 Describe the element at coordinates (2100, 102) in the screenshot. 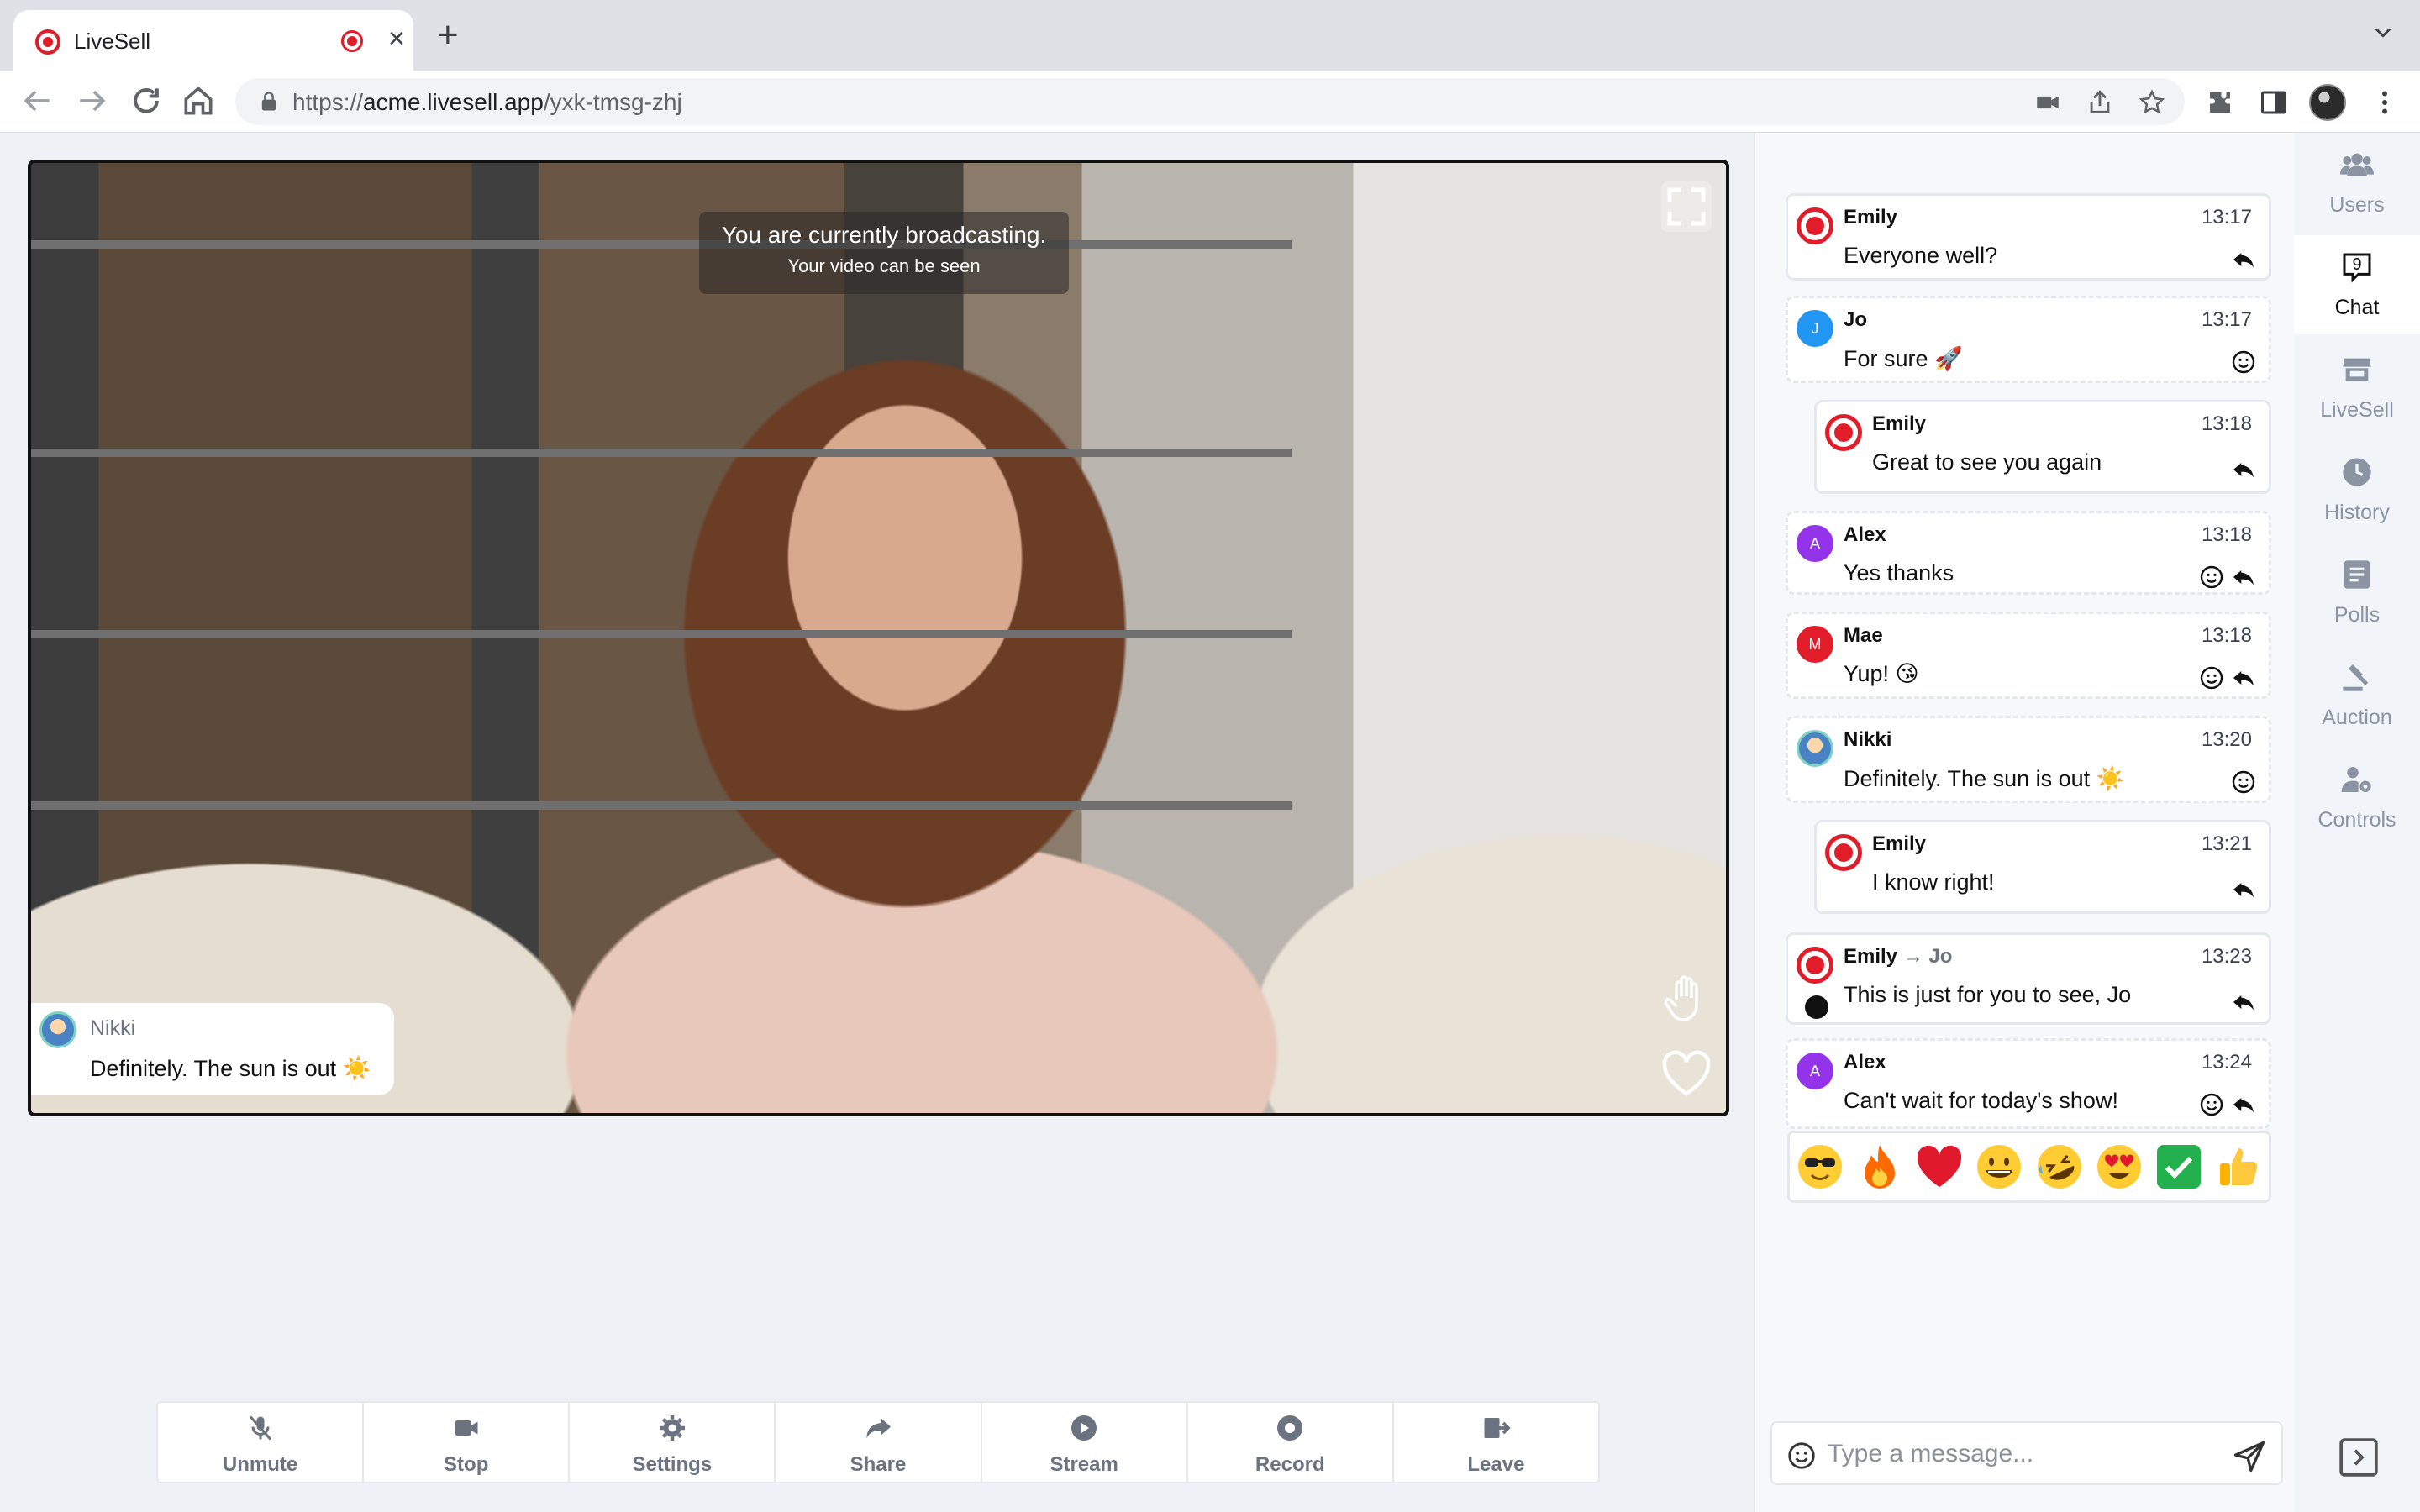

I see `share-page-icon` at that location.